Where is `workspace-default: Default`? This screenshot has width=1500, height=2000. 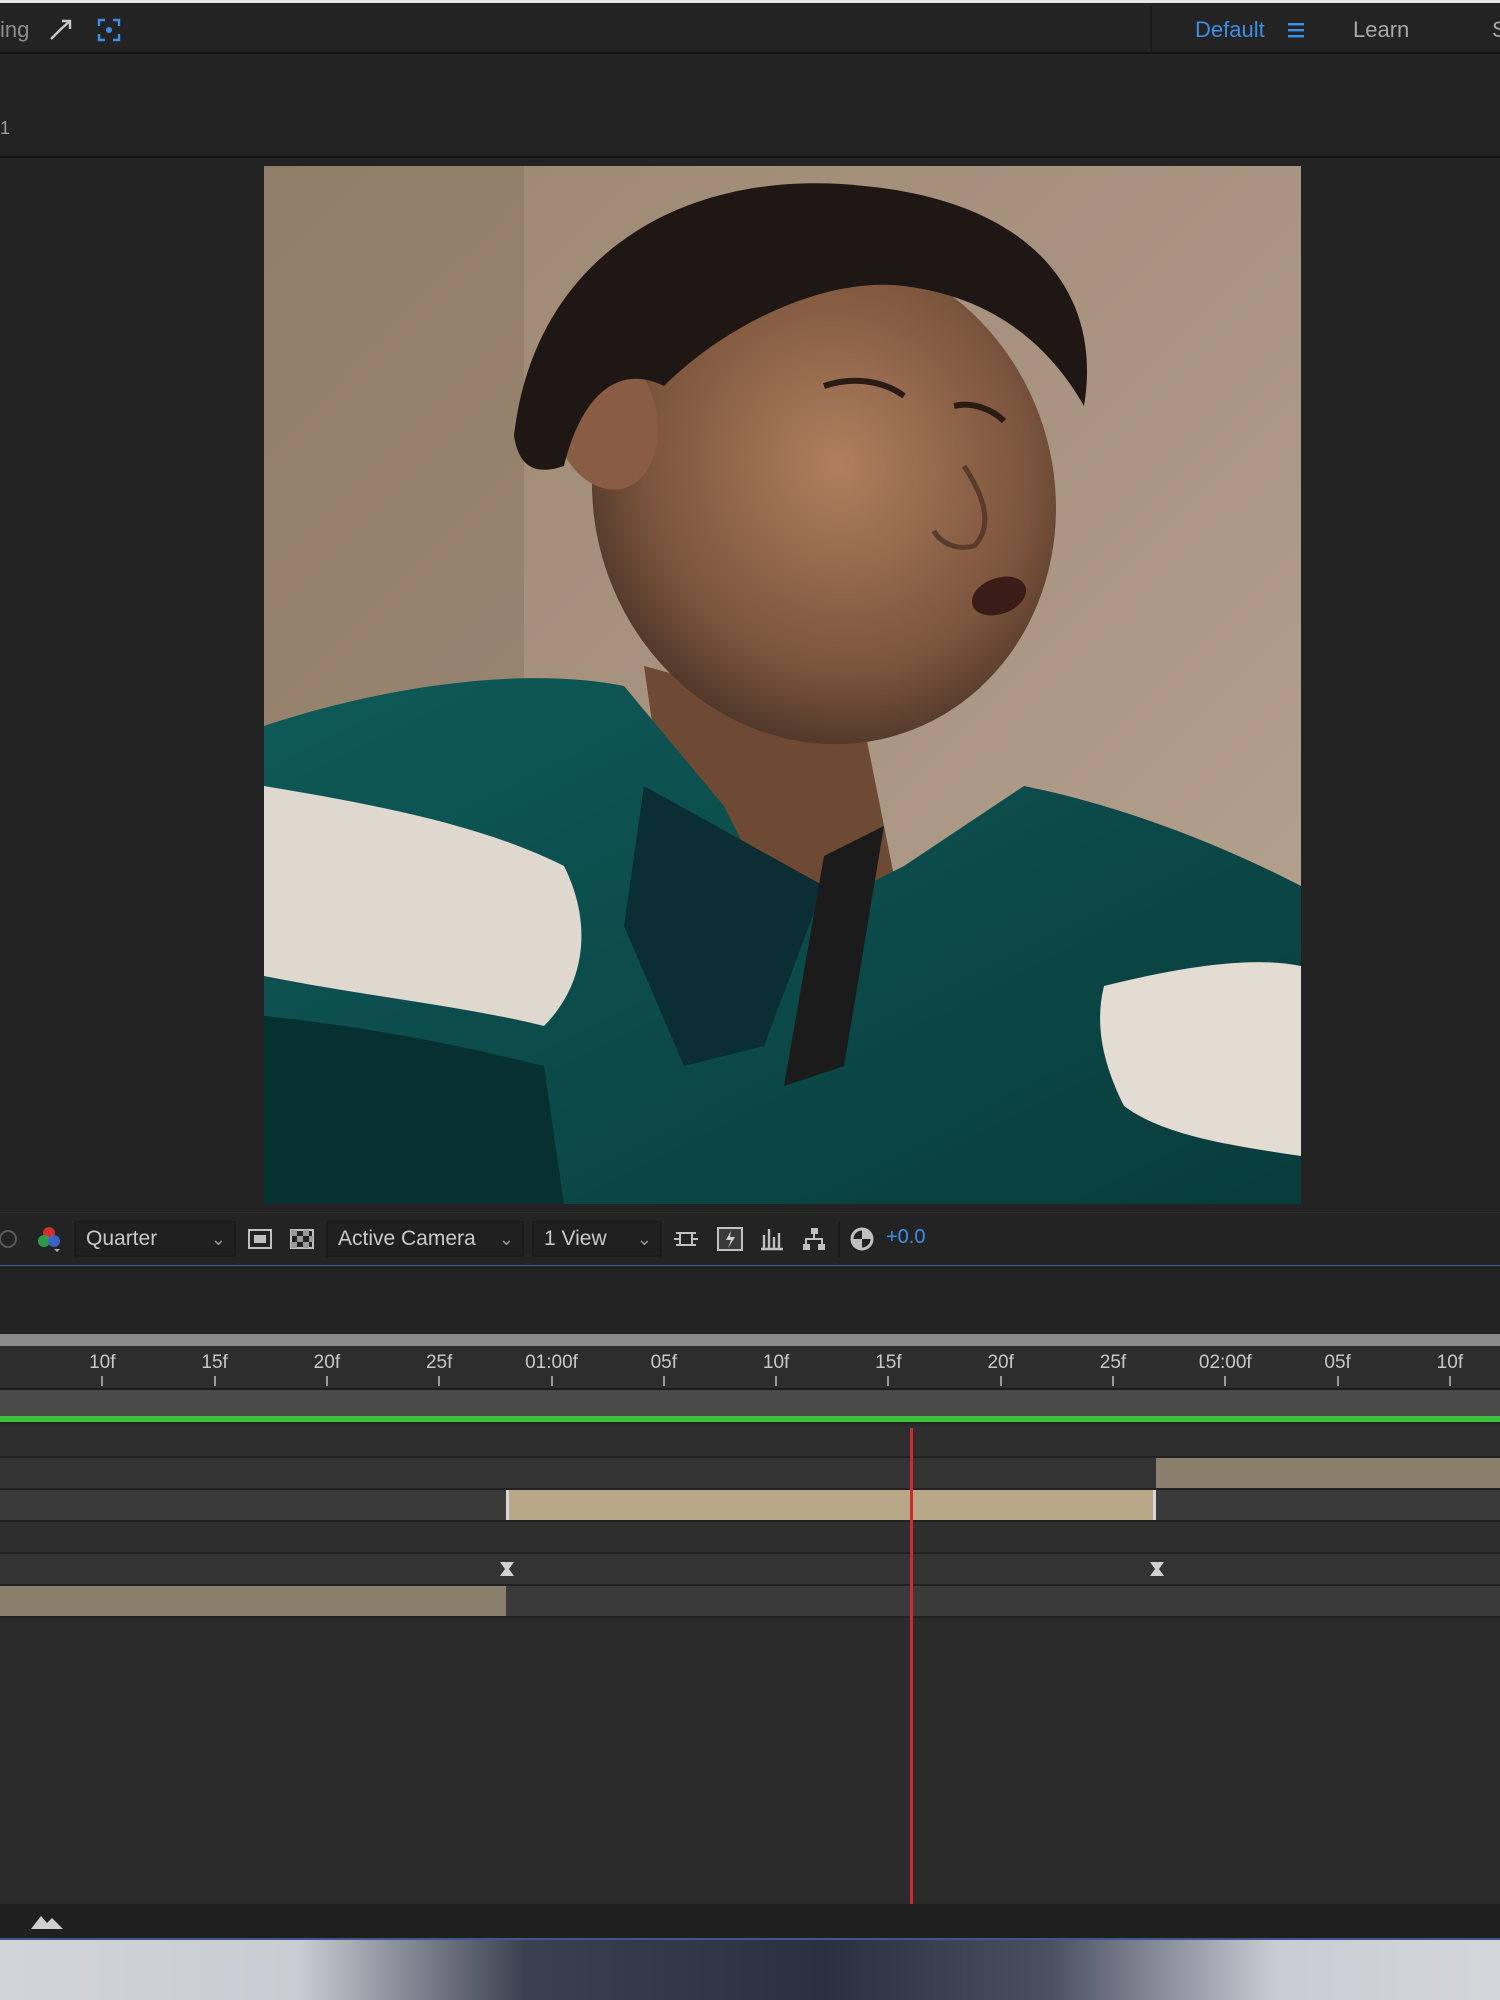 workspace-default: Default is located at coordinates (1230, 30).